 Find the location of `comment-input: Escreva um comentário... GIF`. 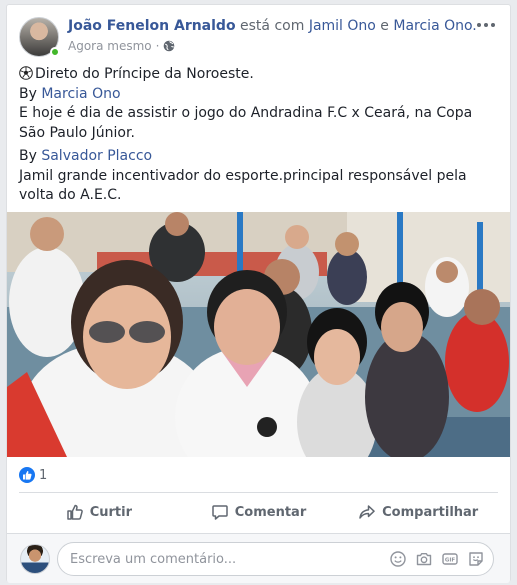

comment-input: Escreva um comentário... GIF is located at coordinates (275, 559).